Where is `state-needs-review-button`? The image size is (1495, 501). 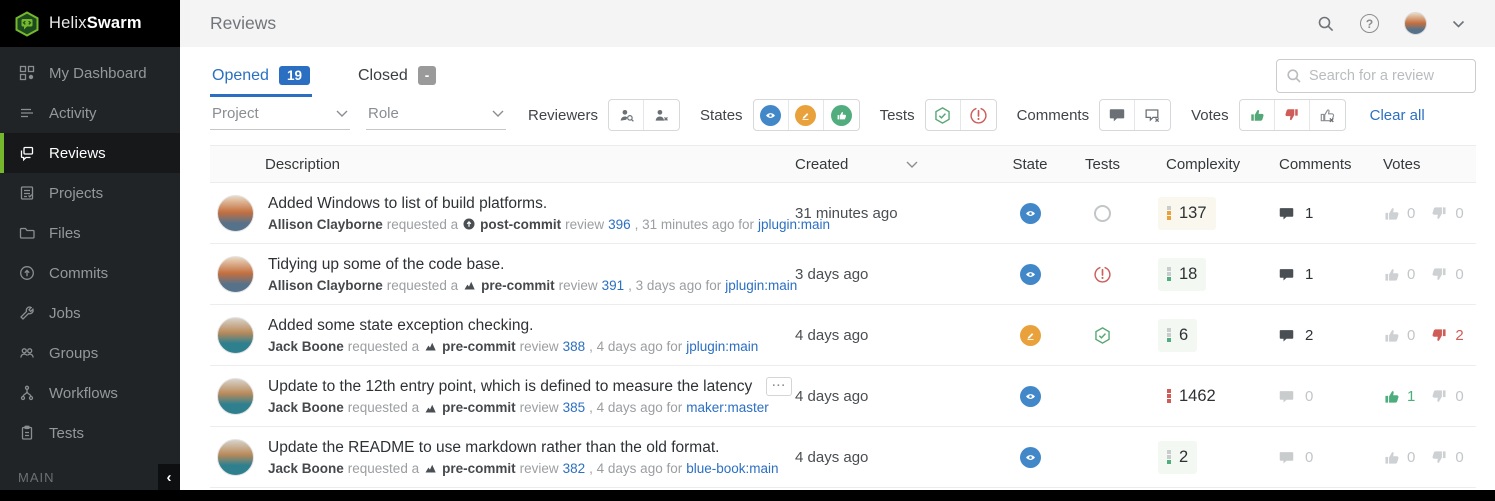 state-needs-review-button is located at coordinates (771, 115).